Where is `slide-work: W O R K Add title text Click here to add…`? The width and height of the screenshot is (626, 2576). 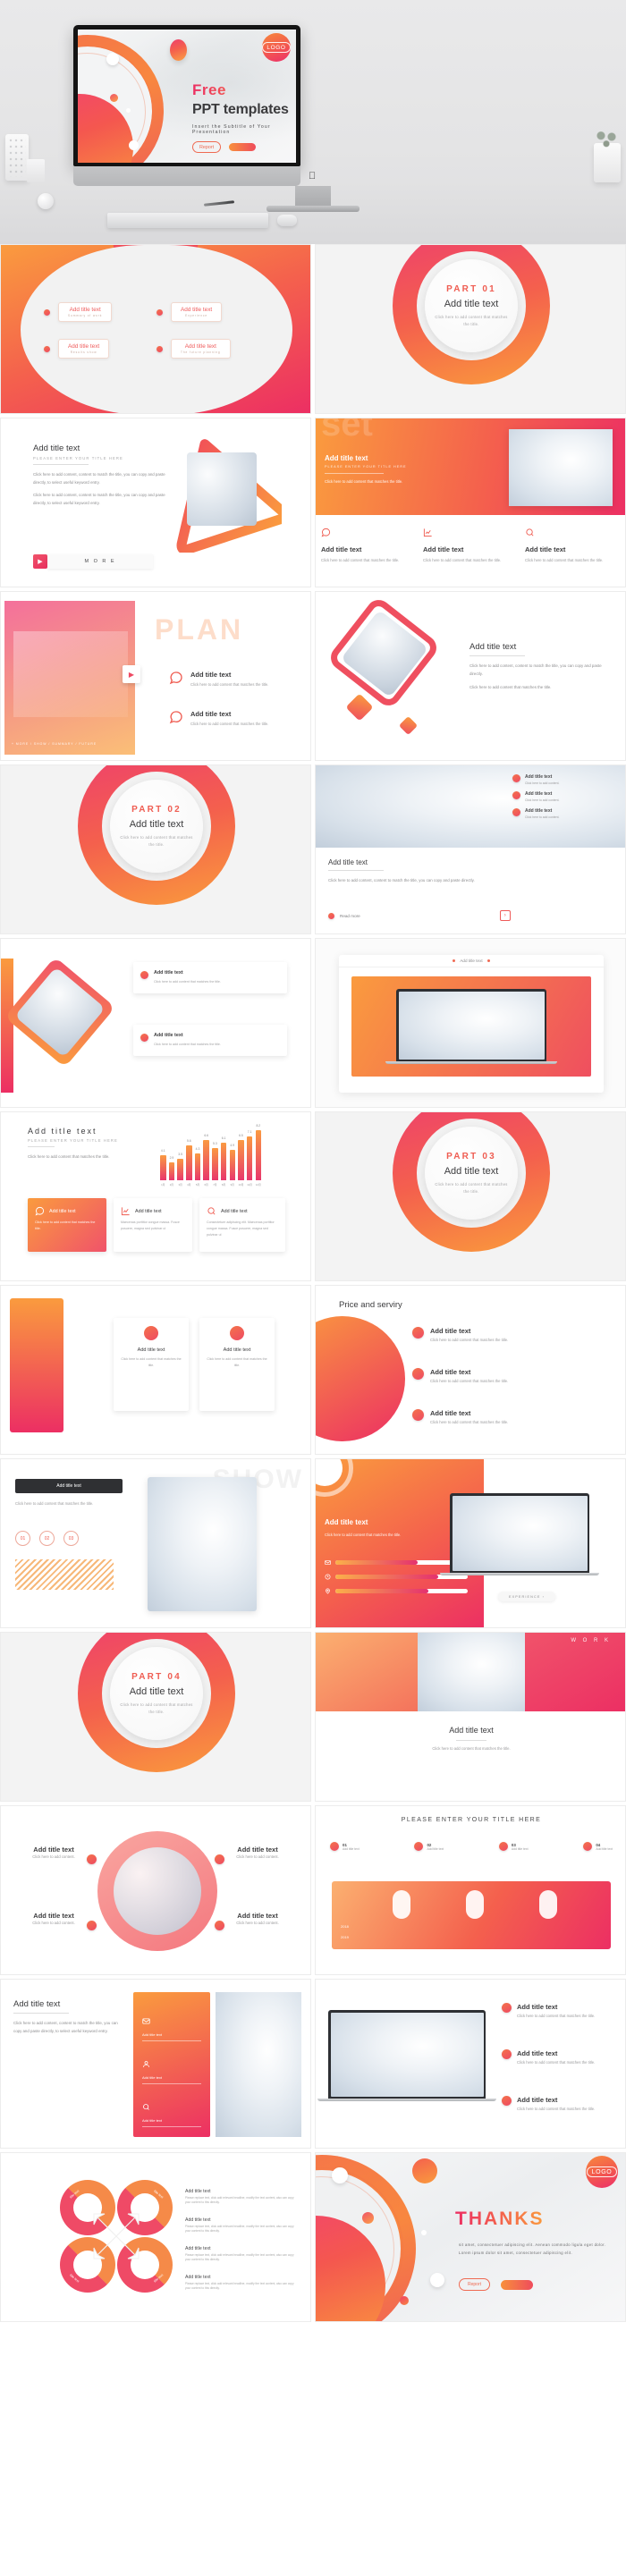 slide-work: W O R K Add title text Click here to add… is located at coordinates (471, 1717).